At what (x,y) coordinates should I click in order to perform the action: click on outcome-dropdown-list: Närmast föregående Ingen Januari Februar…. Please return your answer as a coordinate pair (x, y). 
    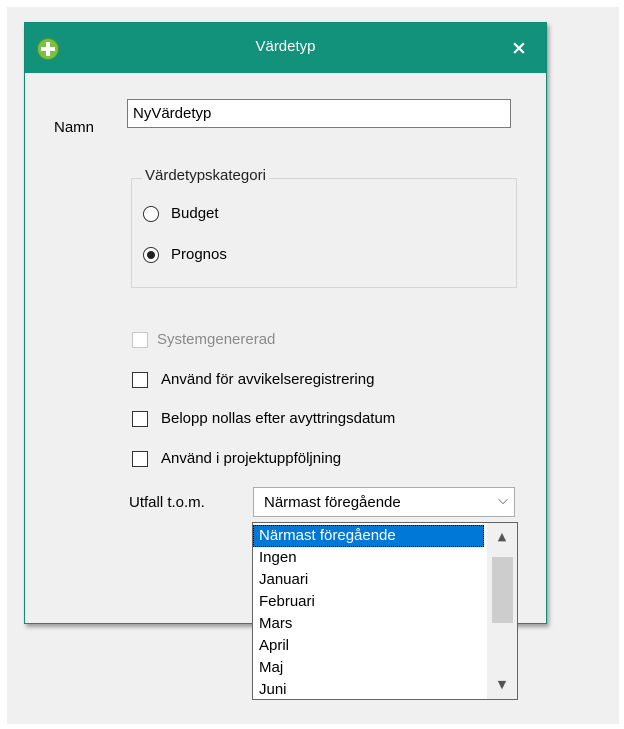
    Looking at the image, I should click on (385, 611).